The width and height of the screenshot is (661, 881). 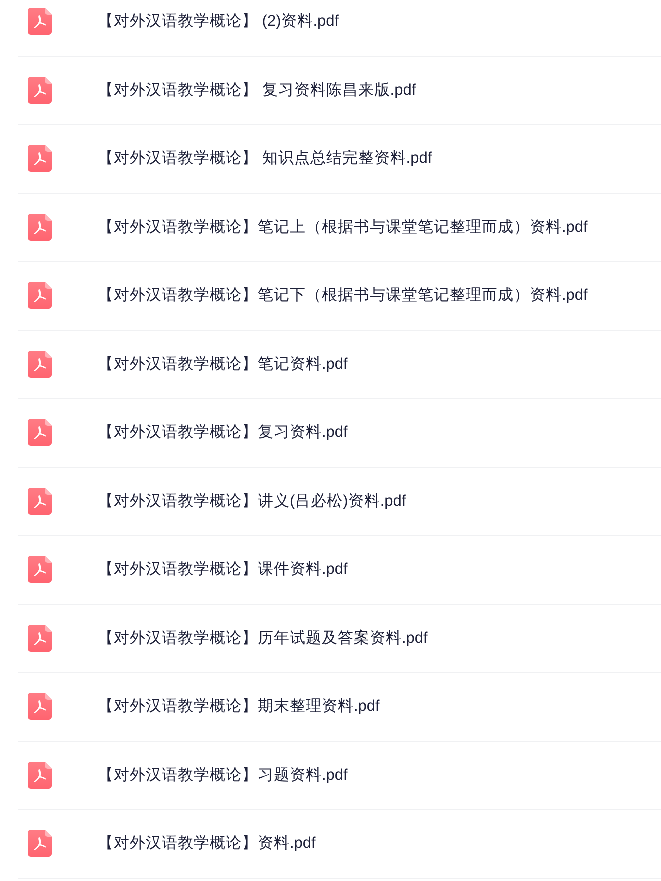 I want to click on file-name: 【对外汉语教学概论】笔记资料.pdf, so click(x=223, y=364).